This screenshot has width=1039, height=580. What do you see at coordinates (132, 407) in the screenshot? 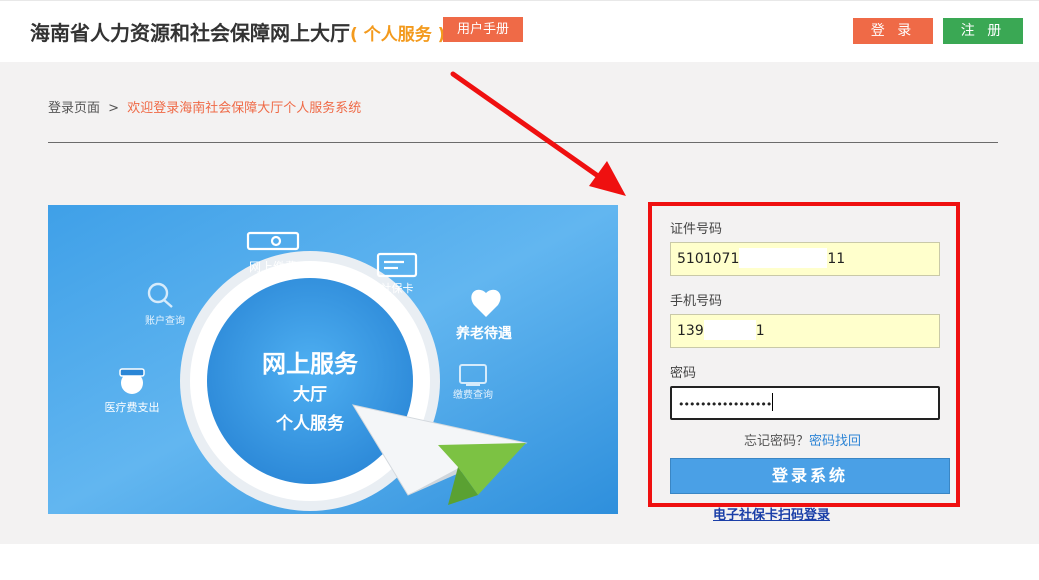
I see `banner-item-medical: 医疗费支出` at bounding box center [132, 407].